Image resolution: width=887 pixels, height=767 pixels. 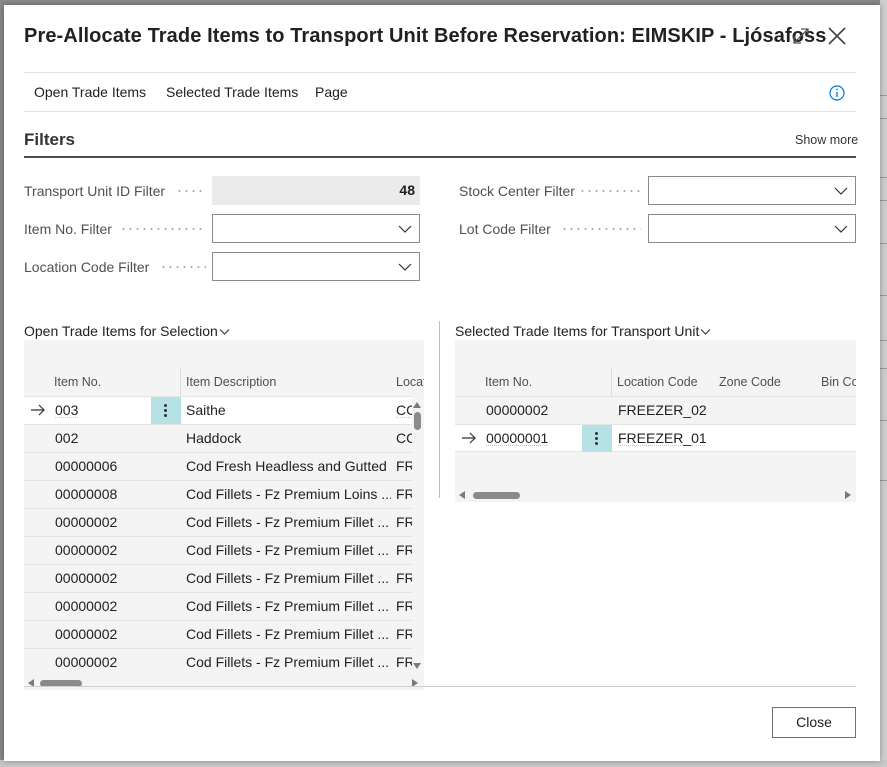 I want to click on menu-page: Page, so click(x=331, y=92).